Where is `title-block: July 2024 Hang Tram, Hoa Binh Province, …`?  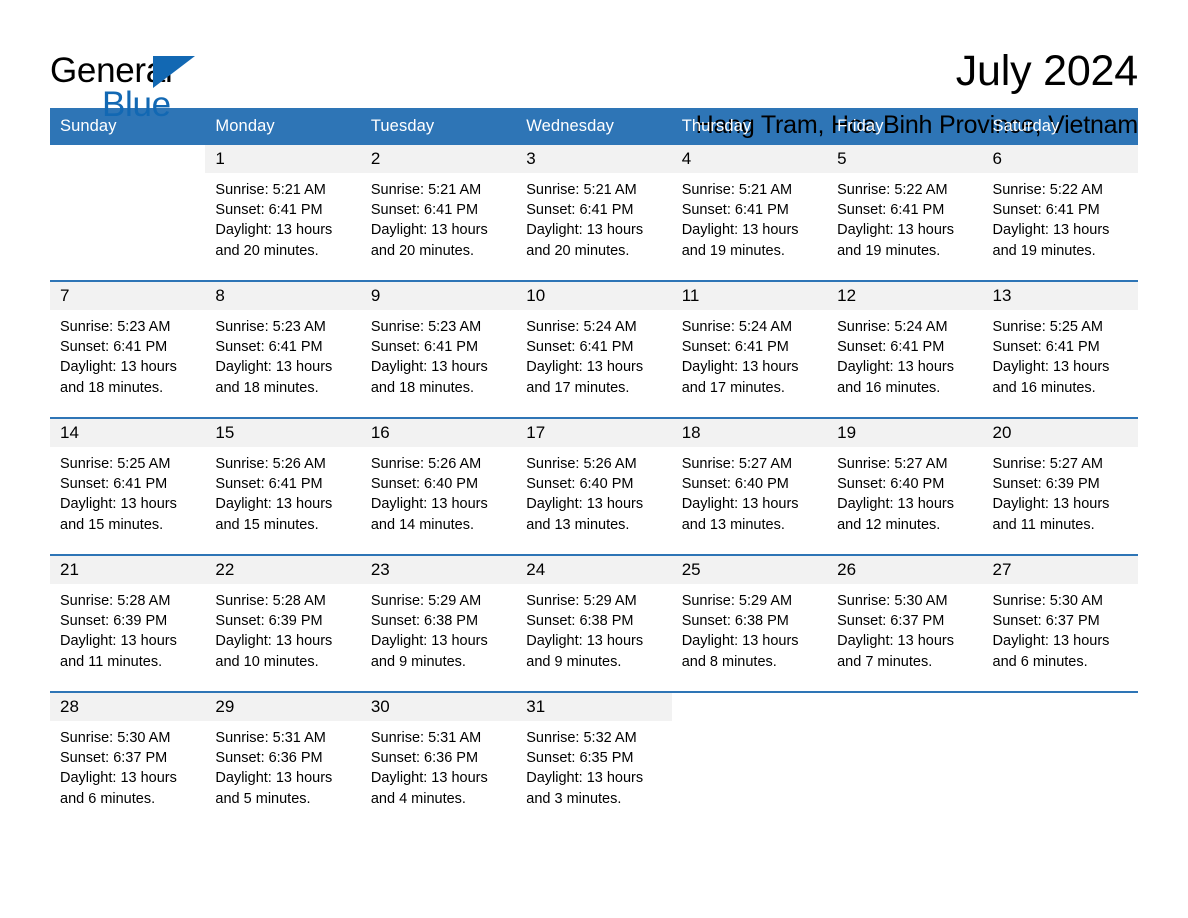 title-block: July 2024 Hang Tram, Hoa Binh Province, … is located at coordinates (917, 92).